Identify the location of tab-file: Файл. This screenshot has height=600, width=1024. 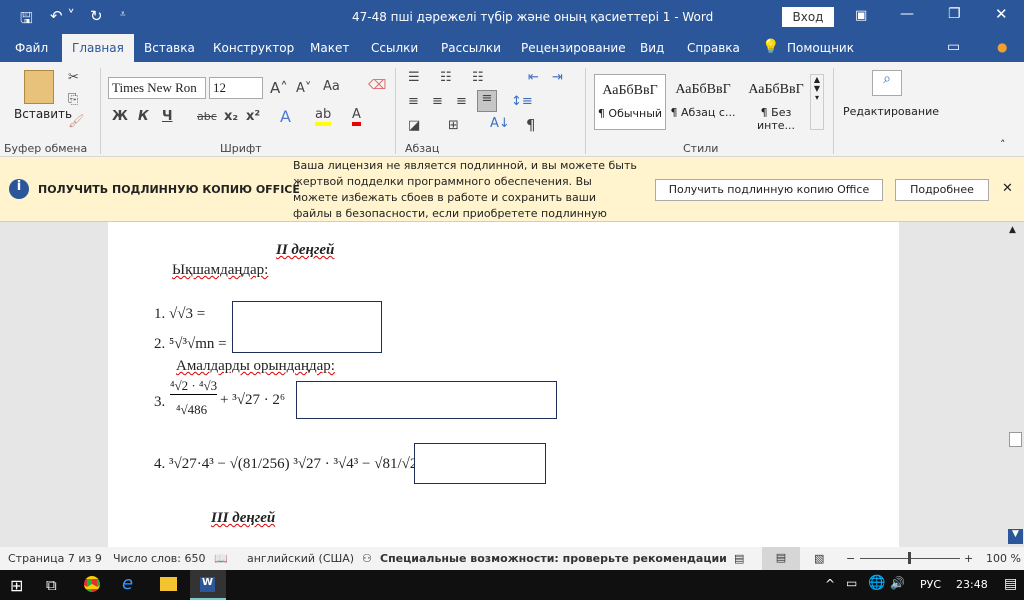
(31, 48).